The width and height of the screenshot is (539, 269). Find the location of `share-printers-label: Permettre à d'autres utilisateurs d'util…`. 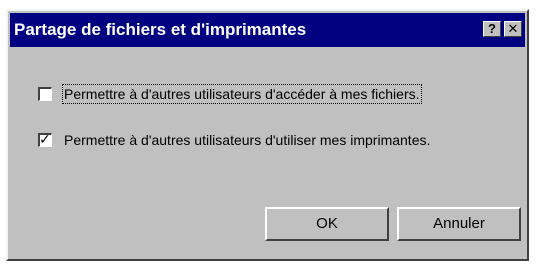

share-printers-label: Permettre à d'autres utilisateurs d'util… is located at coordinates (247, 140).